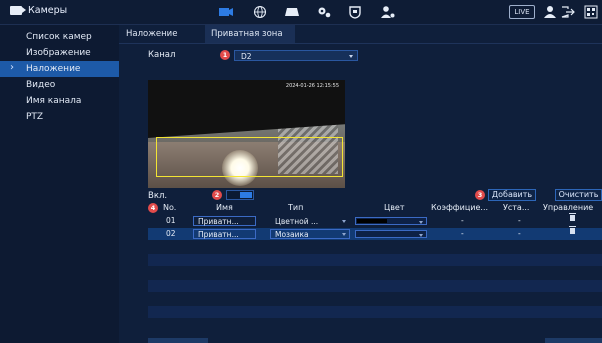 This screenshot has width=602, height=343. Describe the element at coordinates (162, 34) in the screenshot. I see `tab-overlay: Наложение` at that location.